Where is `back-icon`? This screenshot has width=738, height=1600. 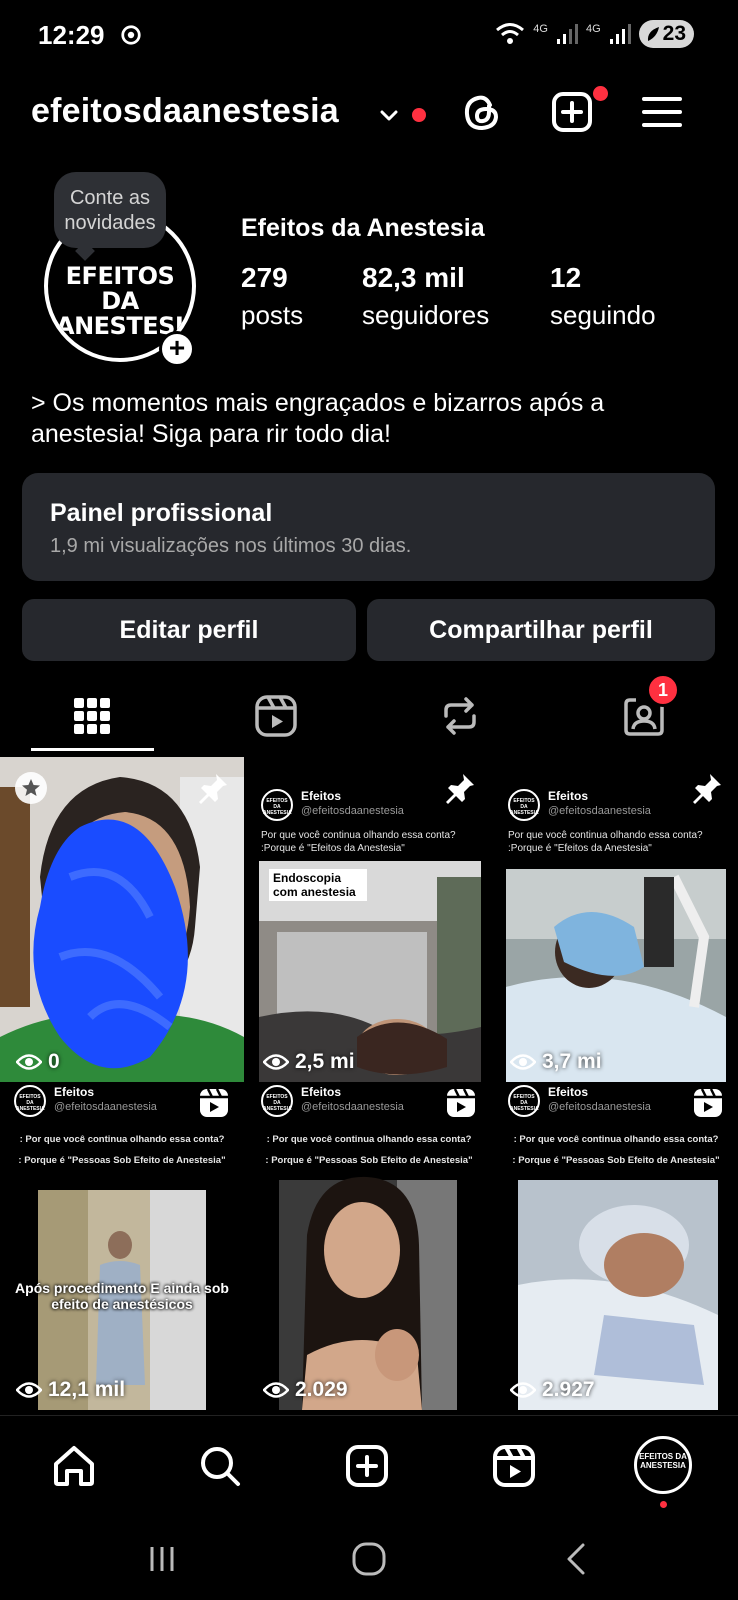 back-icon is located at coordinates (577, 1559).